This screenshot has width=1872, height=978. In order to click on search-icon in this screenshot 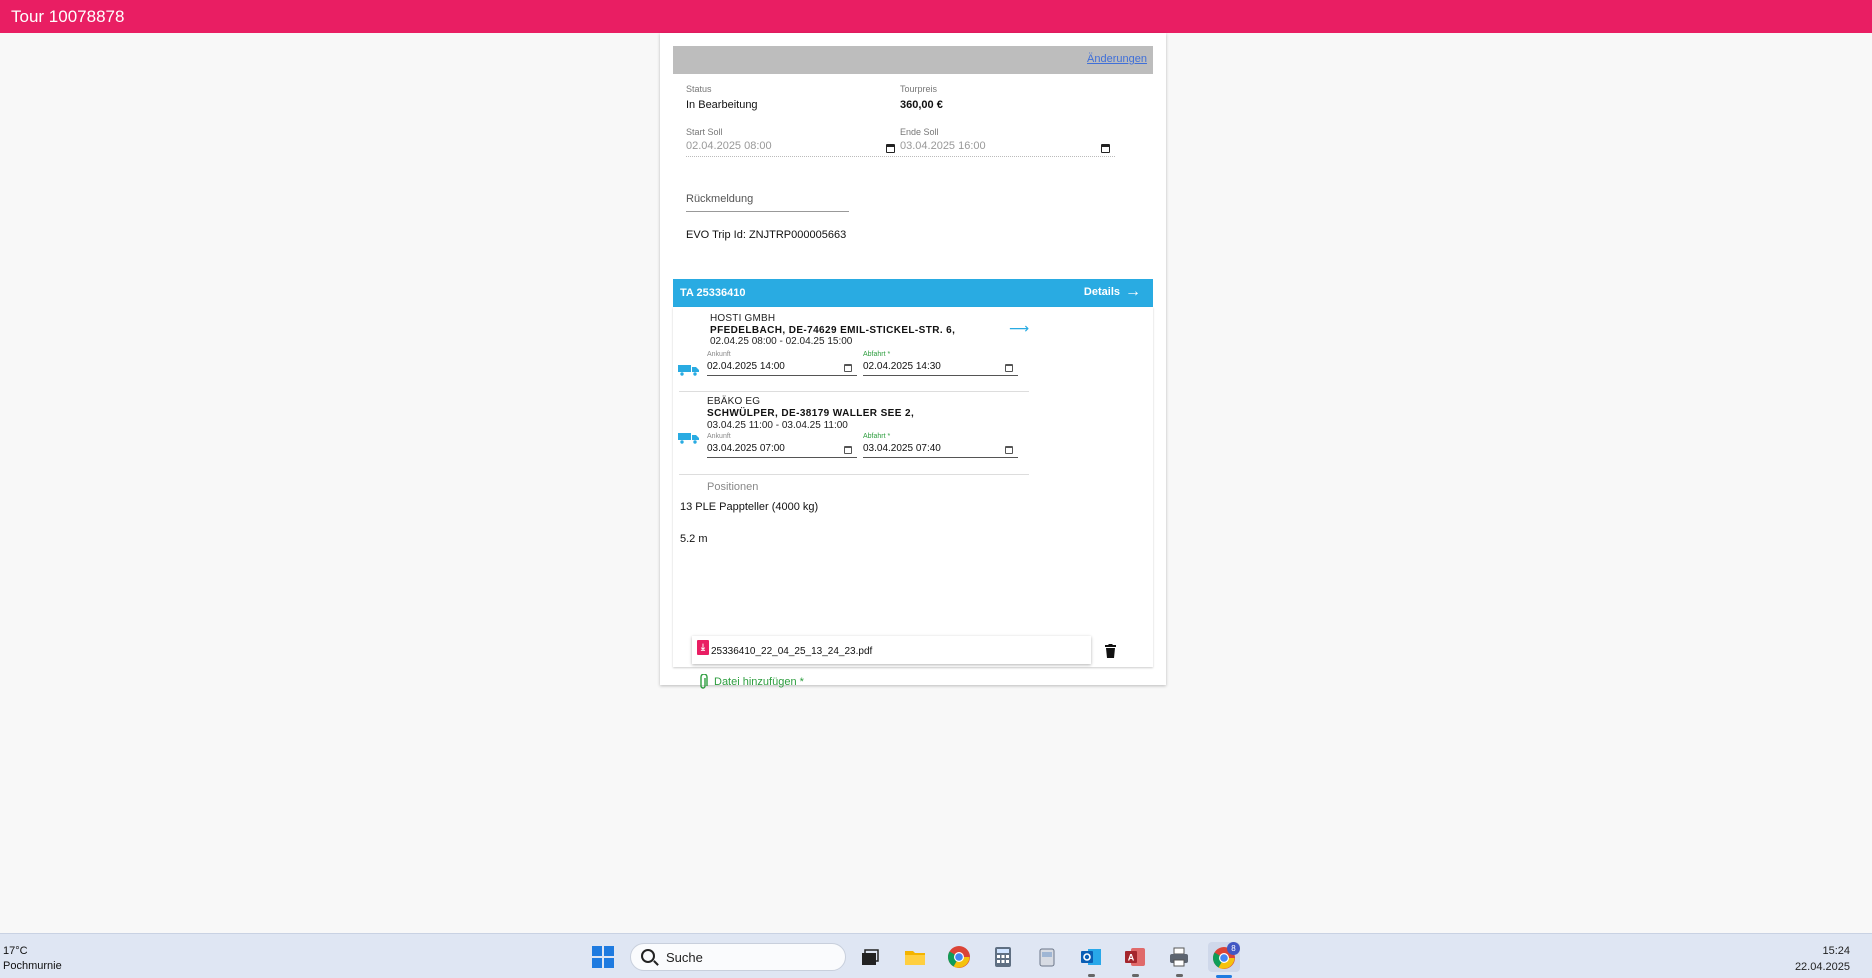, I will do `click(648, 956)`.